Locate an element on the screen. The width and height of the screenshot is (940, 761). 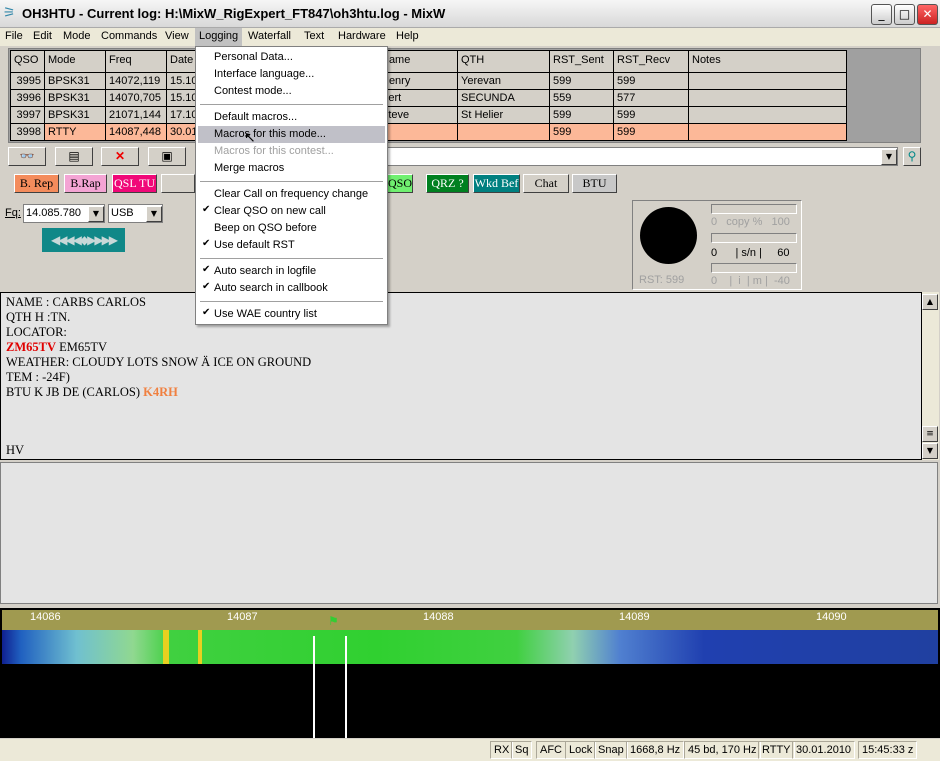
space-marker is located at coordinates (346, 687).